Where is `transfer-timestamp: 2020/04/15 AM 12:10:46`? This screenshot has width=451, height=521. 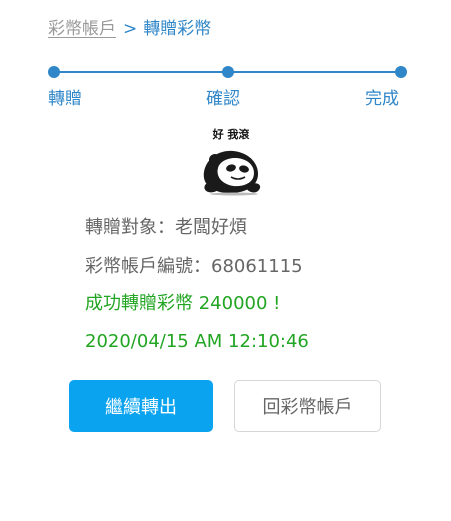
transfer-timestamp: 2020/04/15 AM 12:10:46 is located at coordinates (197, 341).